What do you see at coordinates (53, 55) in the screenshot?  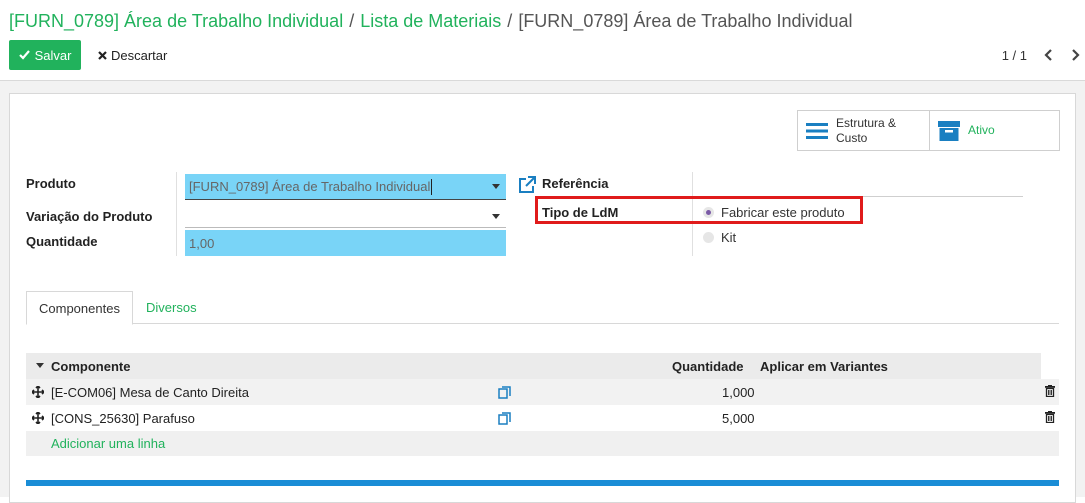 I see `save-button-label: Salvar` at bounding box center [53, 55].